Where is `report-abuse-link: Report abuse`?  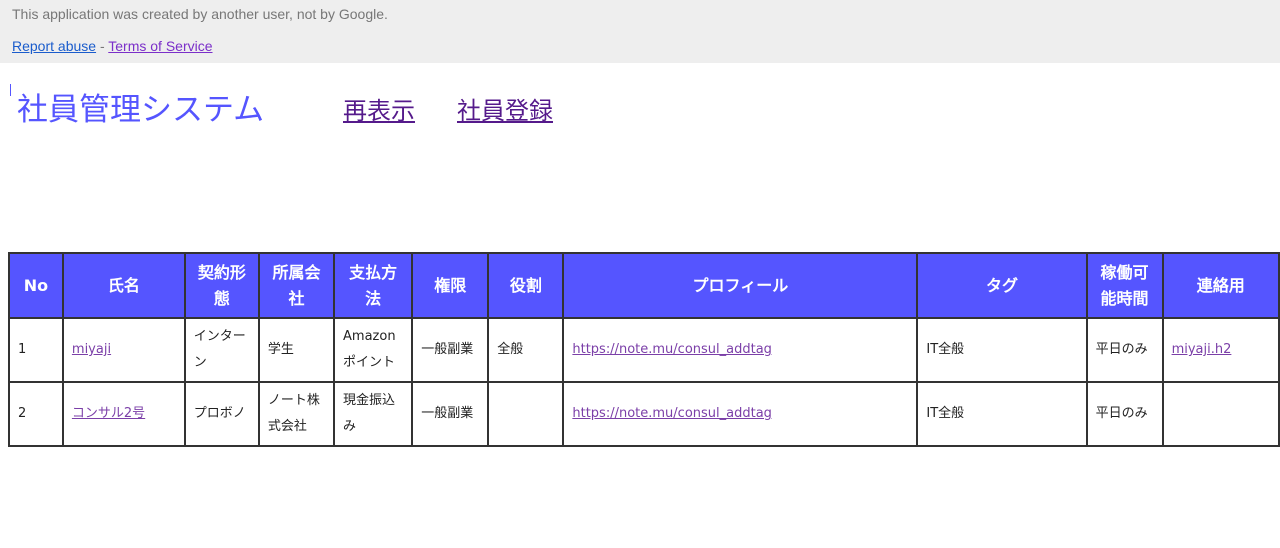
report-abuse-link: Report abuse is located at coordinates (54, 46).